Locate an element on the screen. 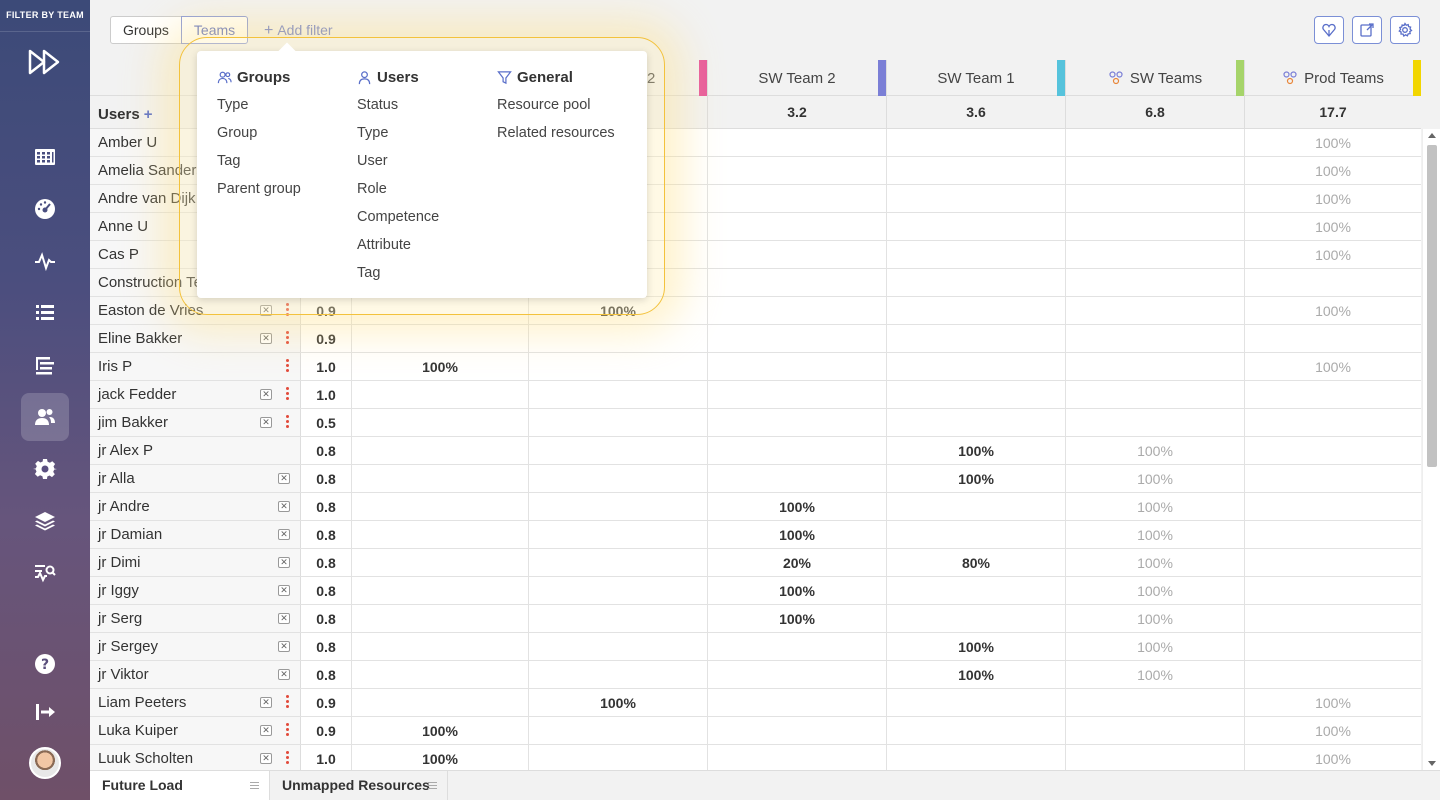  table-row: jr Alex P 0.8 100% 100% is located at coordinates (755, 451).